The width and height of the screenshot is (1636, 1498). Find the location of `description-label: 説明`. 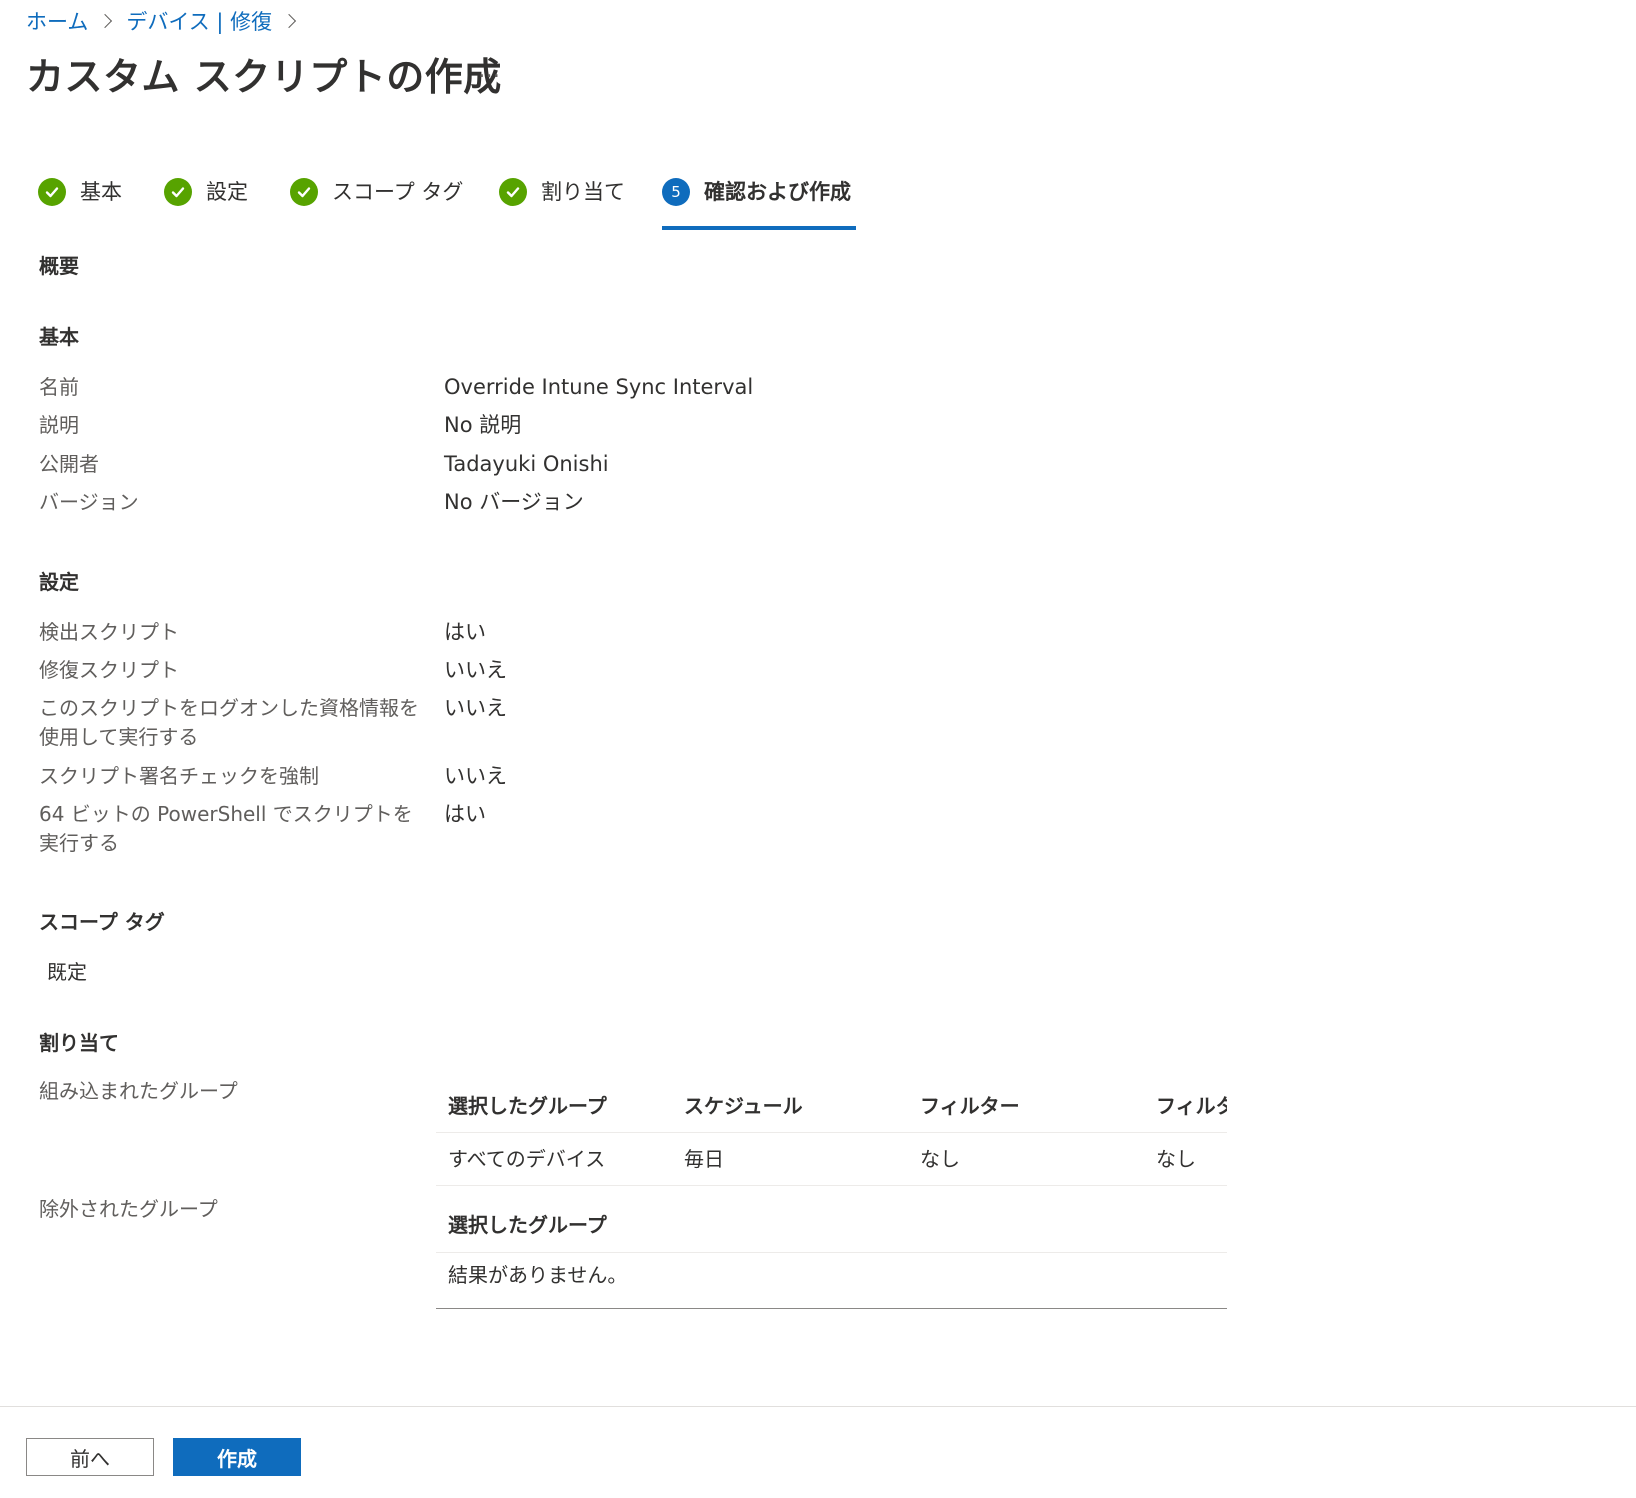

description-label: 説明 is located at coordinates (59, 425).